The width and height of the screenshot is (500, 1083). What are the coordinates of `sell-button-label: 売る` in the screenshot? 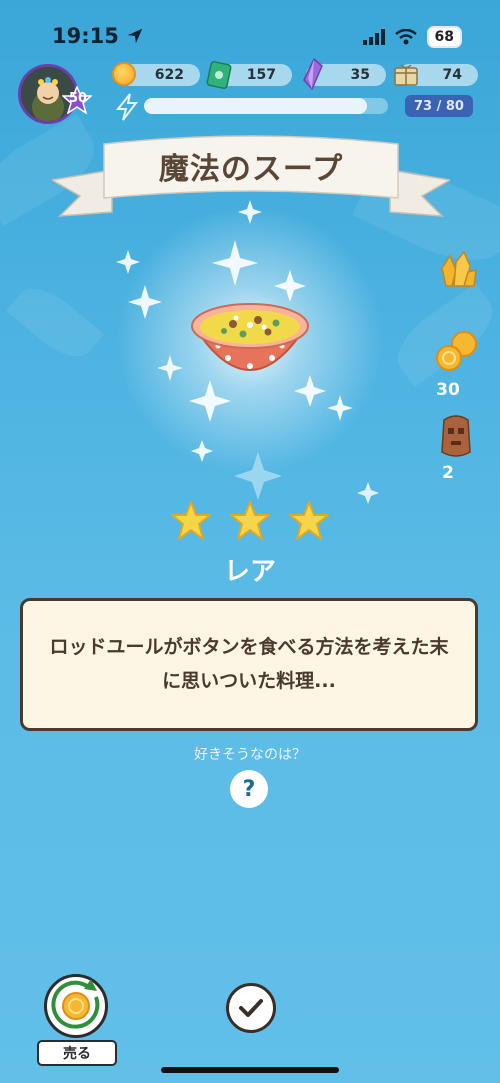 It's located at (77, 1053).